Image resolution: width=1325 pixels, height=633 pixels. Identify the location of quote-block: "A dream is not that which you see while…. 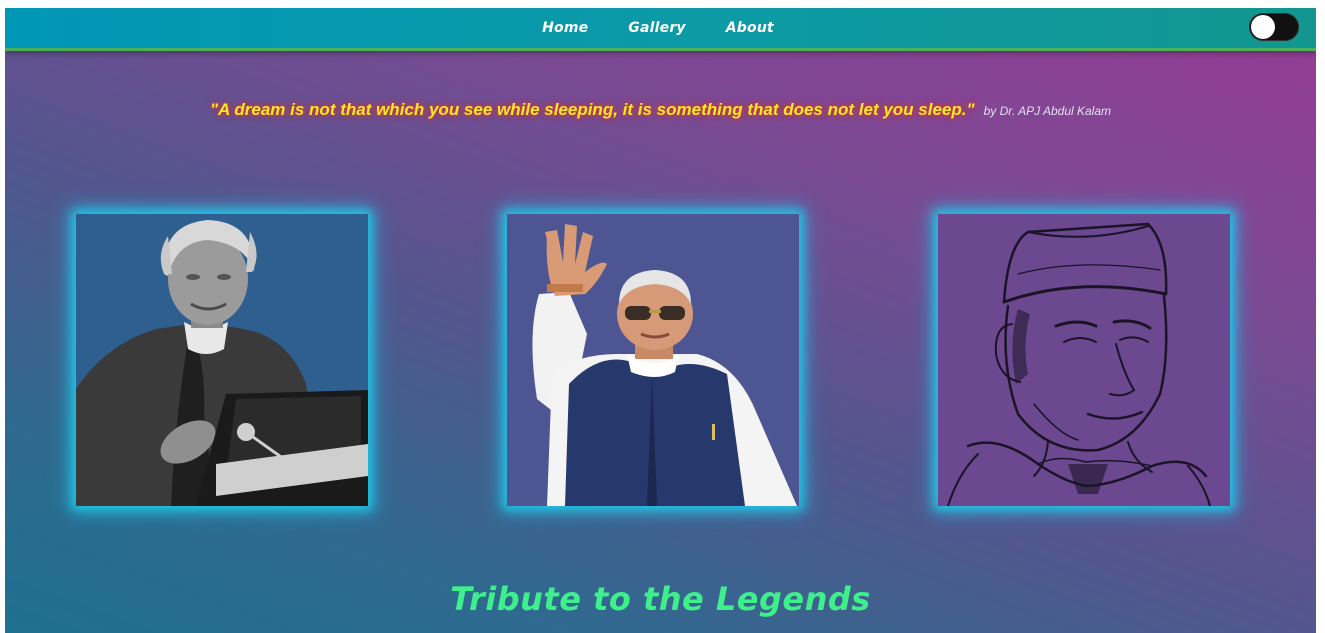
(660, 110).